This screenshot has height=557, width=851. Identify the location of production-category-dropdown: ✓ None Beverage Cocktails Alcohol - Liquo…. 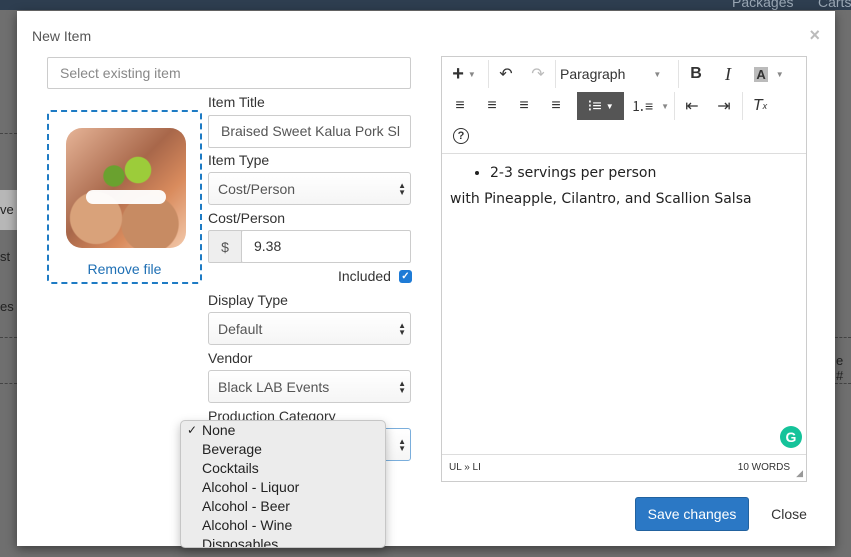
(283, 484).